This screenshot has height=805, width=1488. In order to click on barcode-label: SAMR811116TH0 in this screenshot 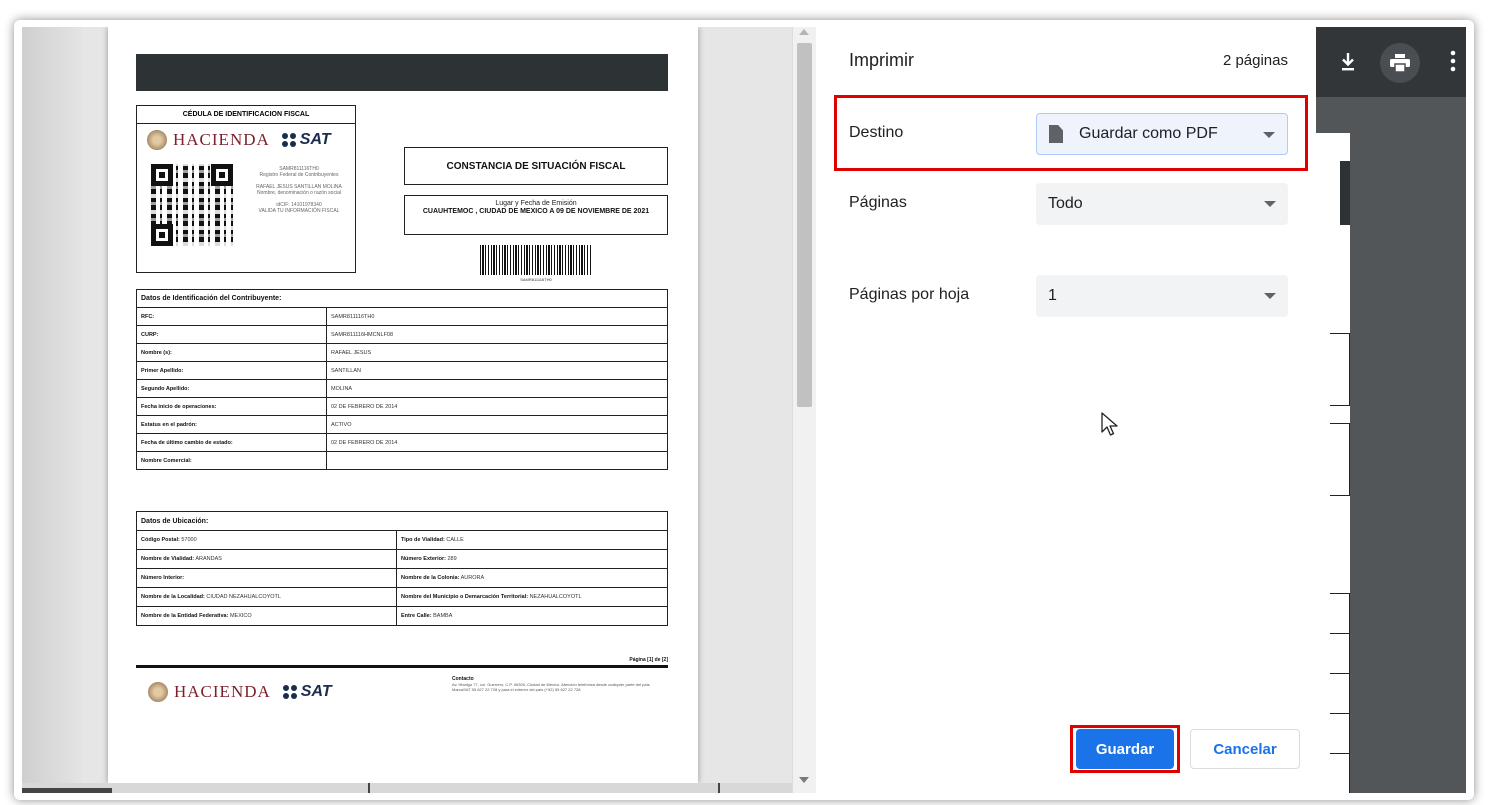, I will do `click(536, 279)`.